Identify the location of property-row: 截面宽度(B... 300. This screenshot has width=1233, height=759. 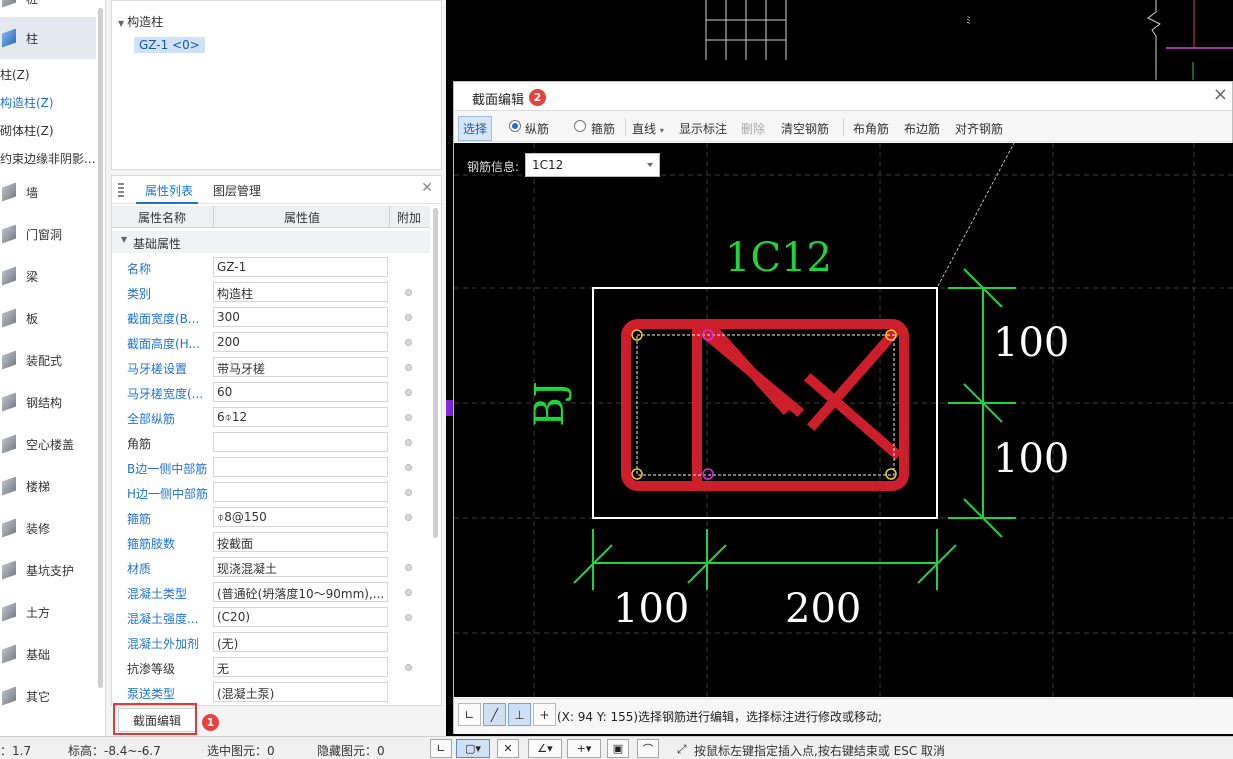
(271, 317).